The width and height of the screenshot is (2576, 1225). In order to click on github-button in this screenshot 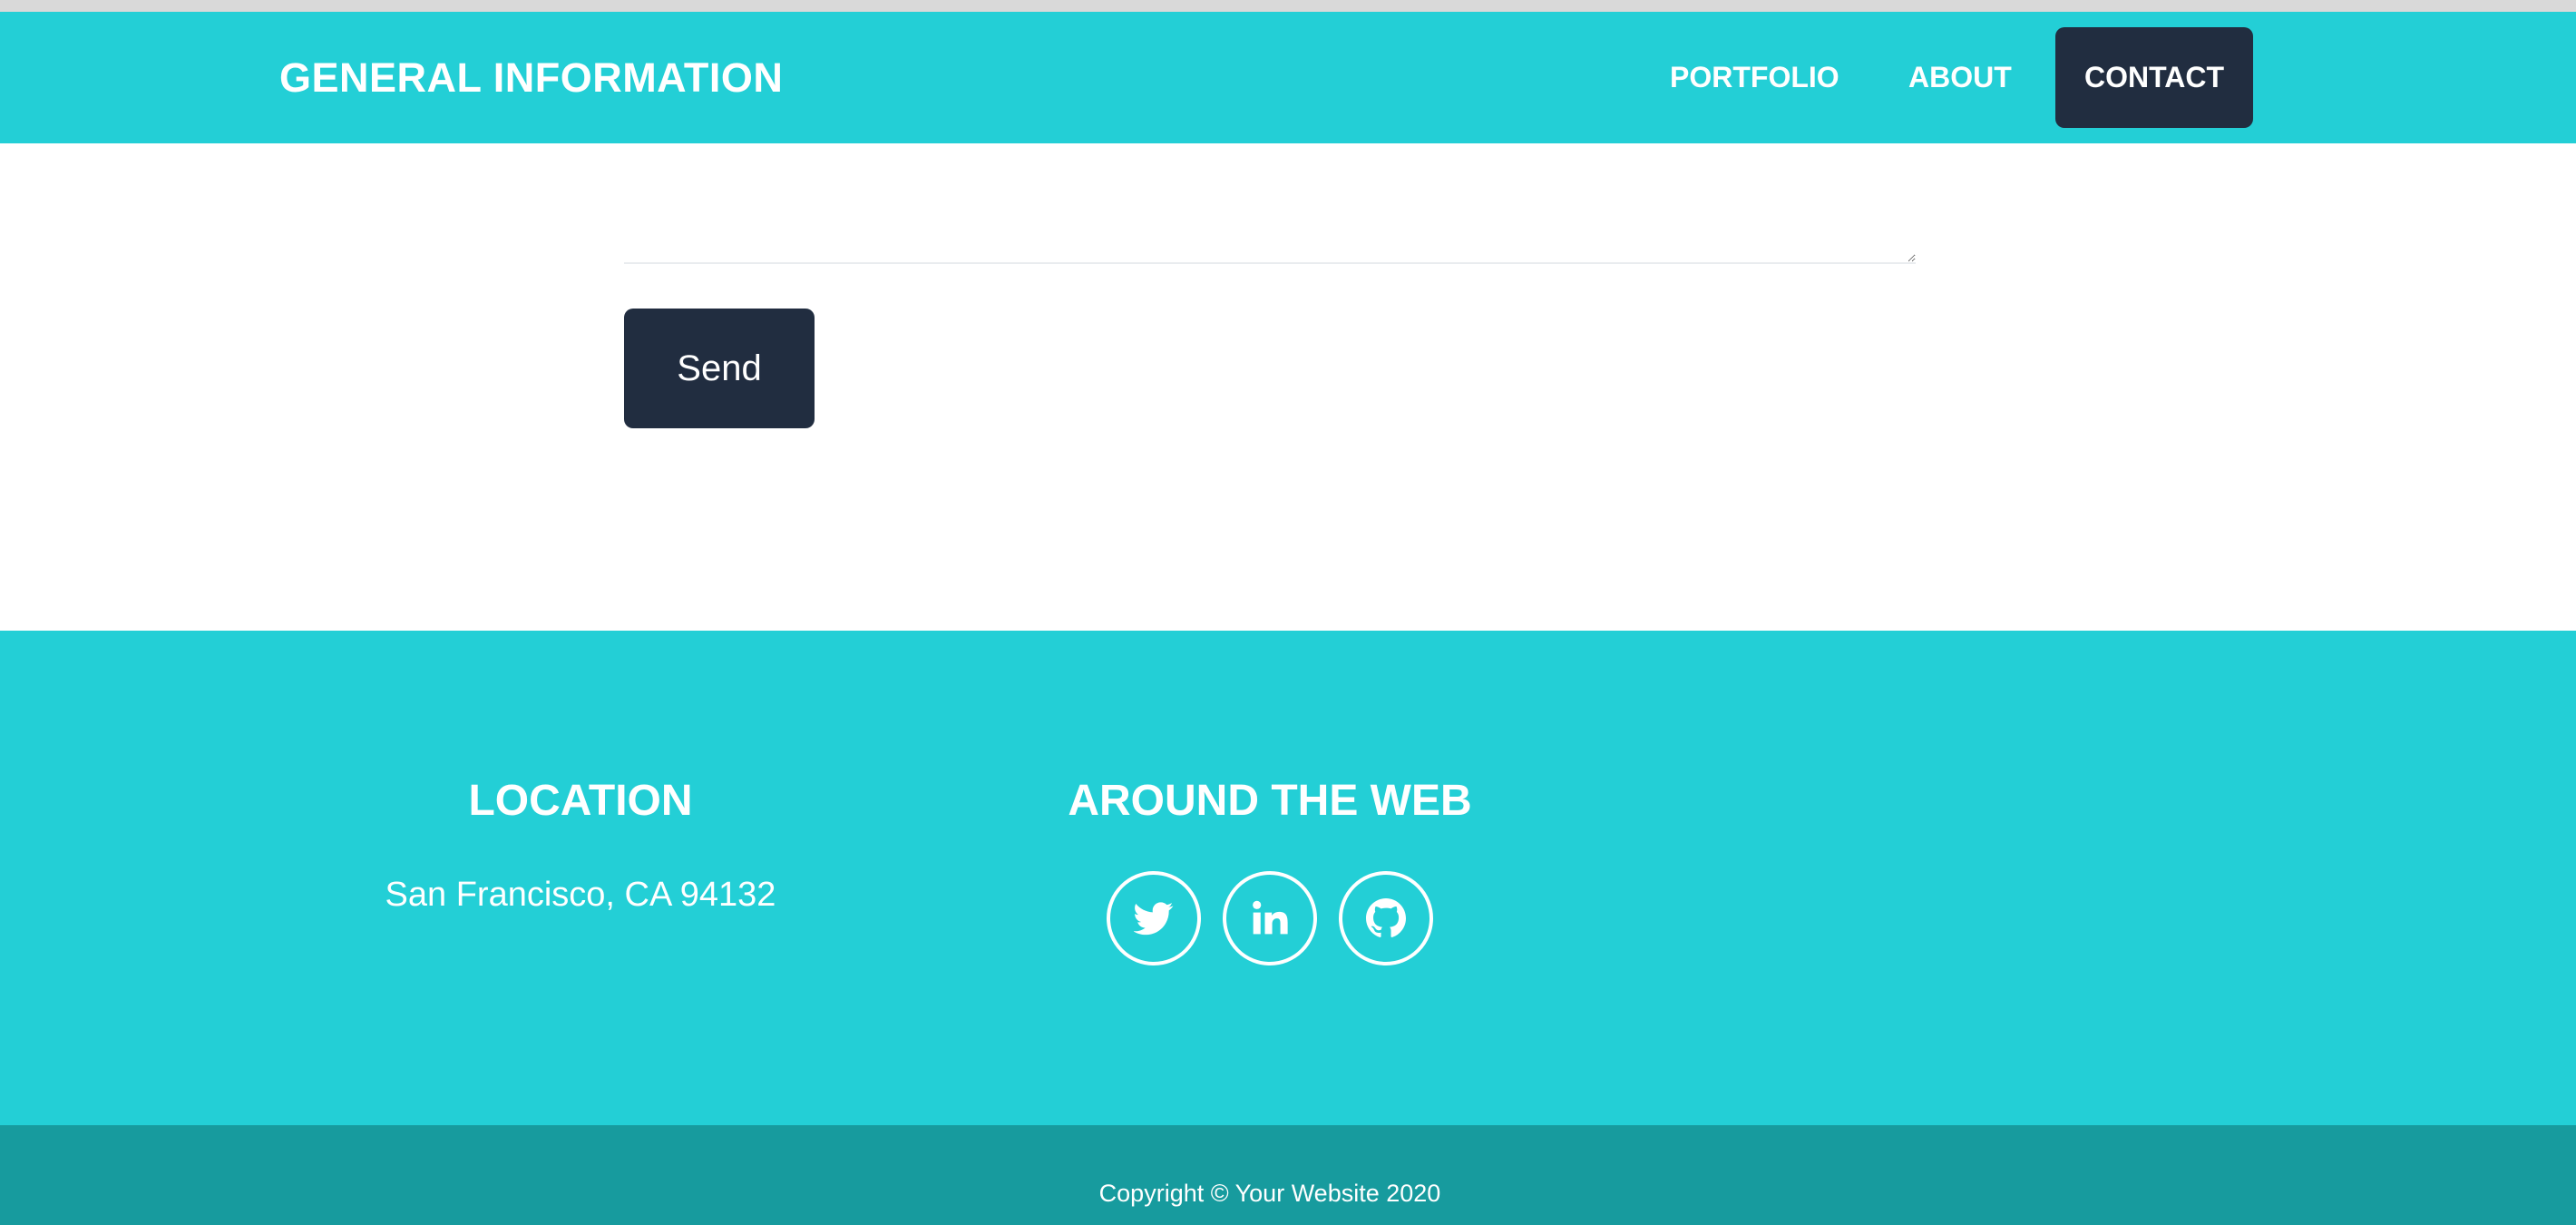, I will do `click(1386, 918)`.